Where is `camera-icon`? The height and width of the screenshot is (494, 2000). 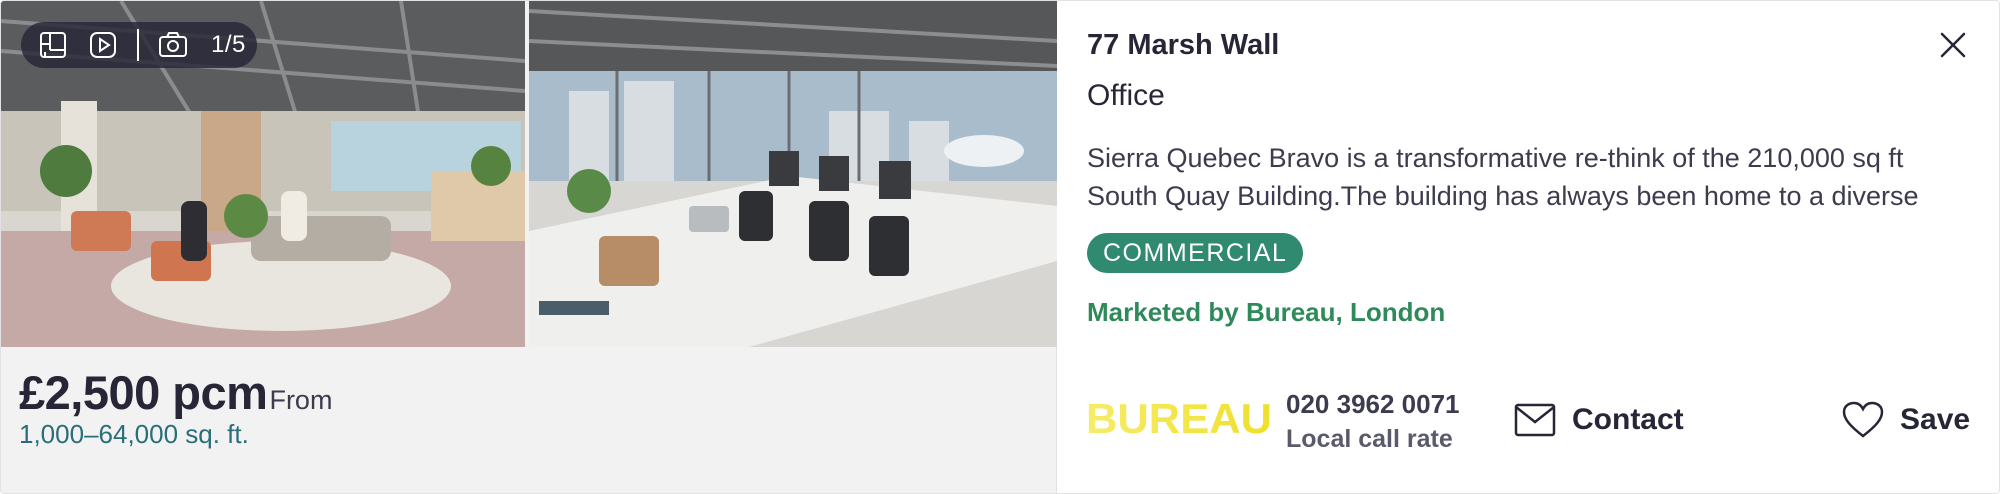
camera-icon is located at coordinates (173, 45).